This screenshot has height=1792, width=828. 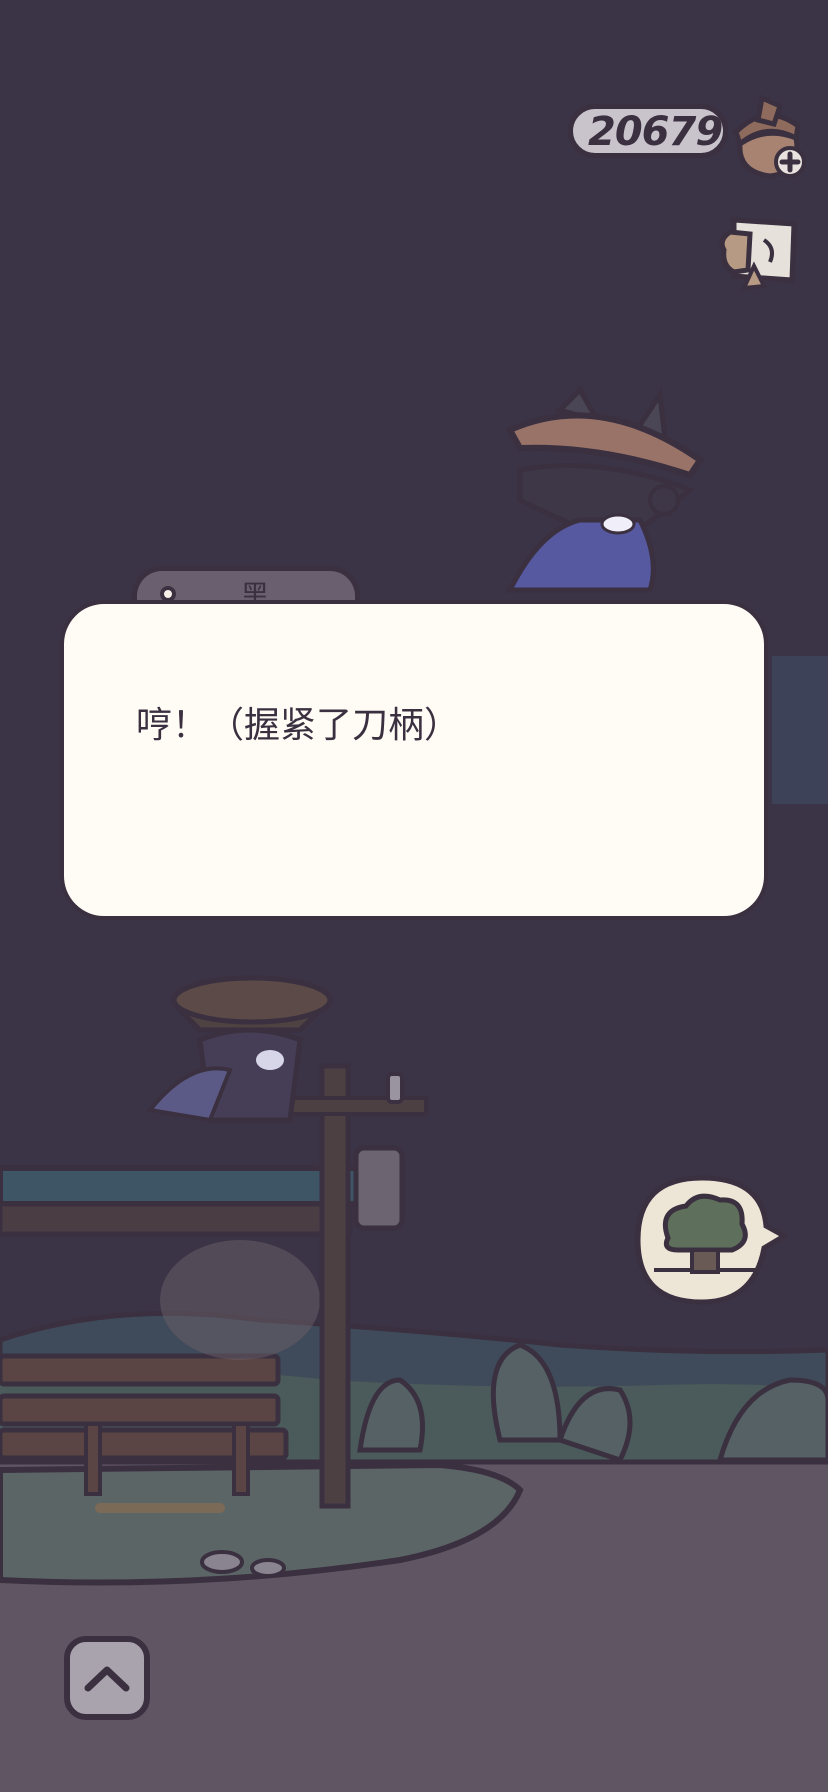 I want to click on side-panel, so click(x=800, y=730).